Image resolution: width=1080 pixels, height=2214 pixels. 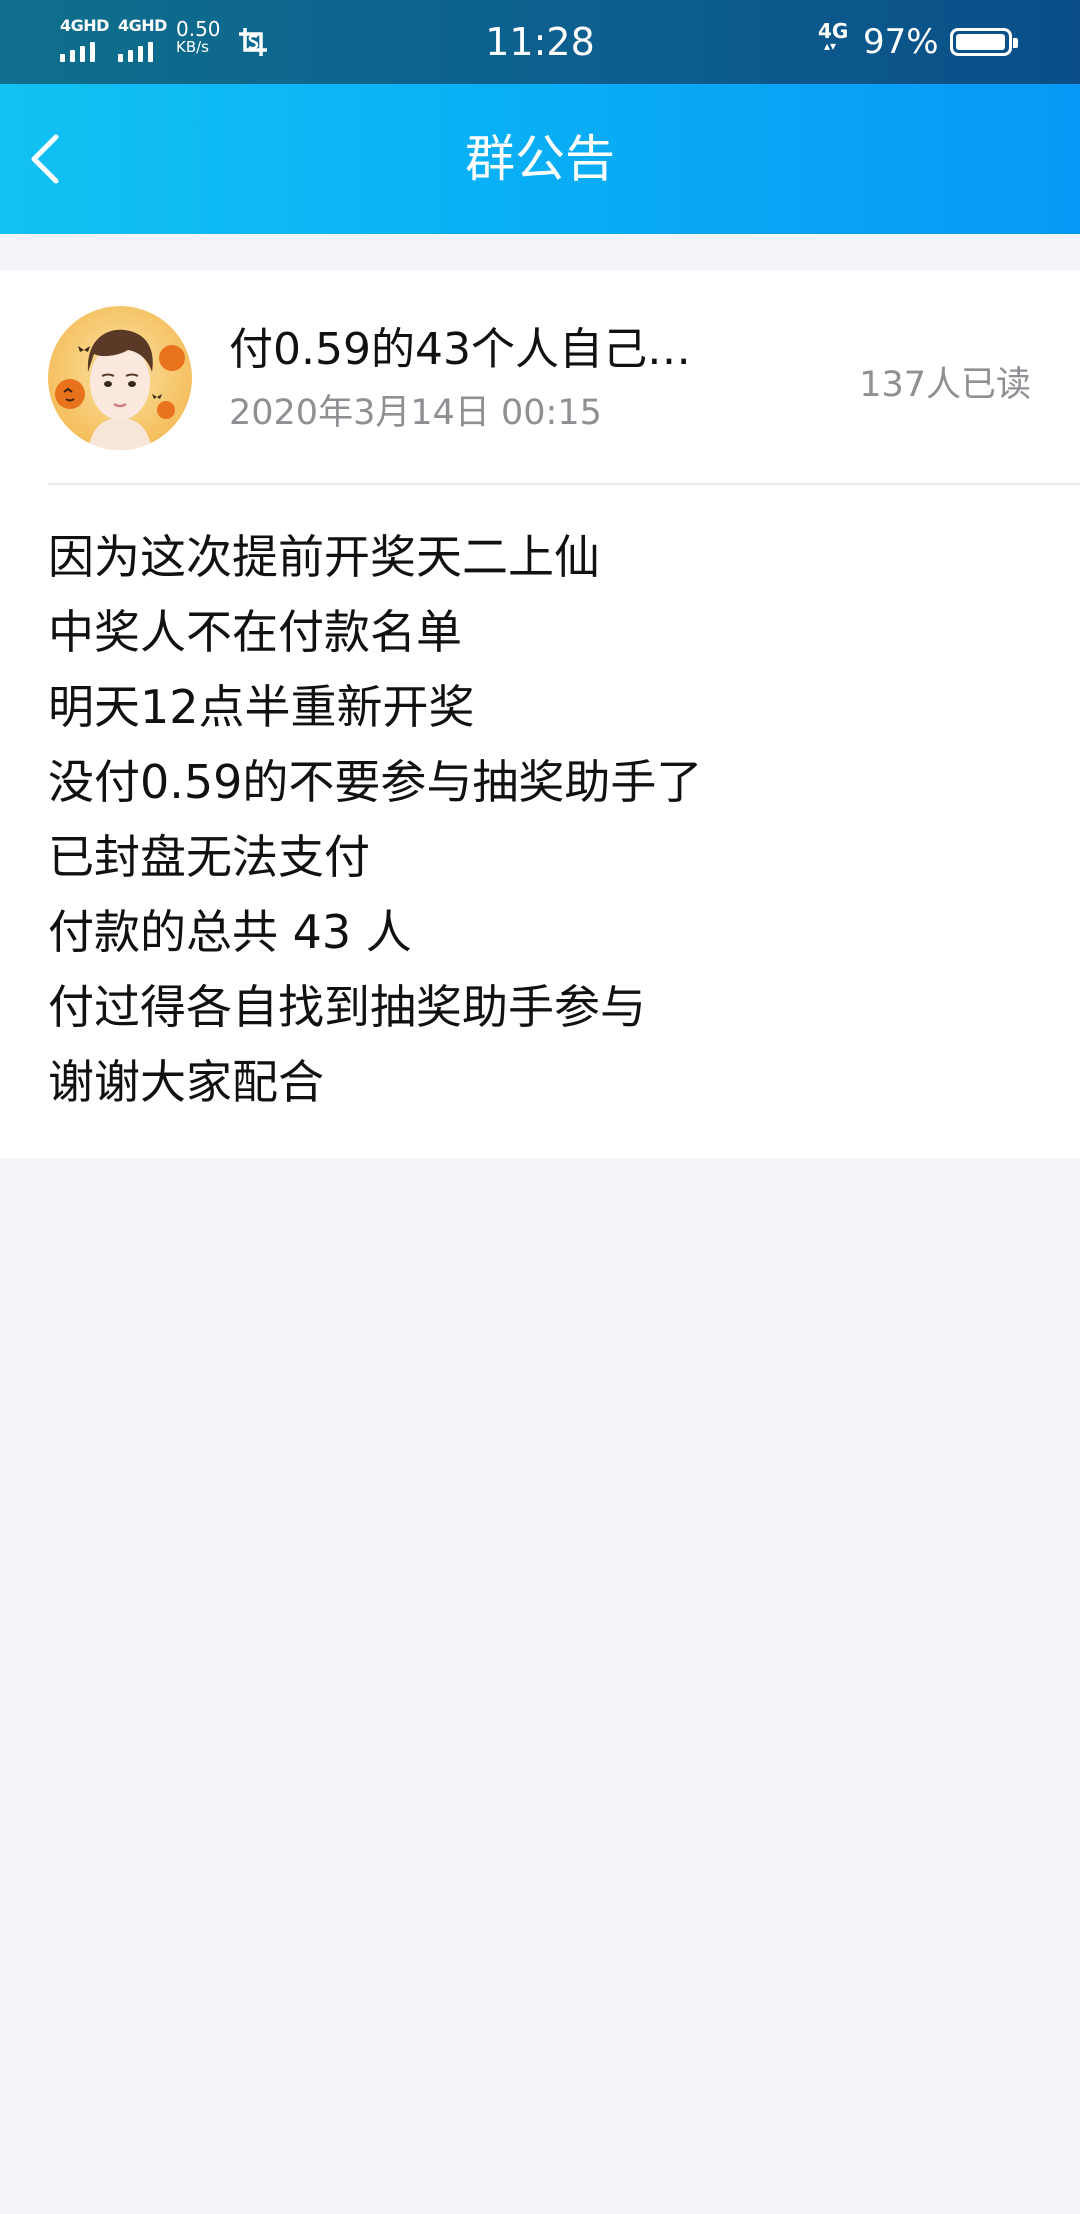 I want to click on notice-body-line: 已封盘无法支付, so click(x=209, y=857).